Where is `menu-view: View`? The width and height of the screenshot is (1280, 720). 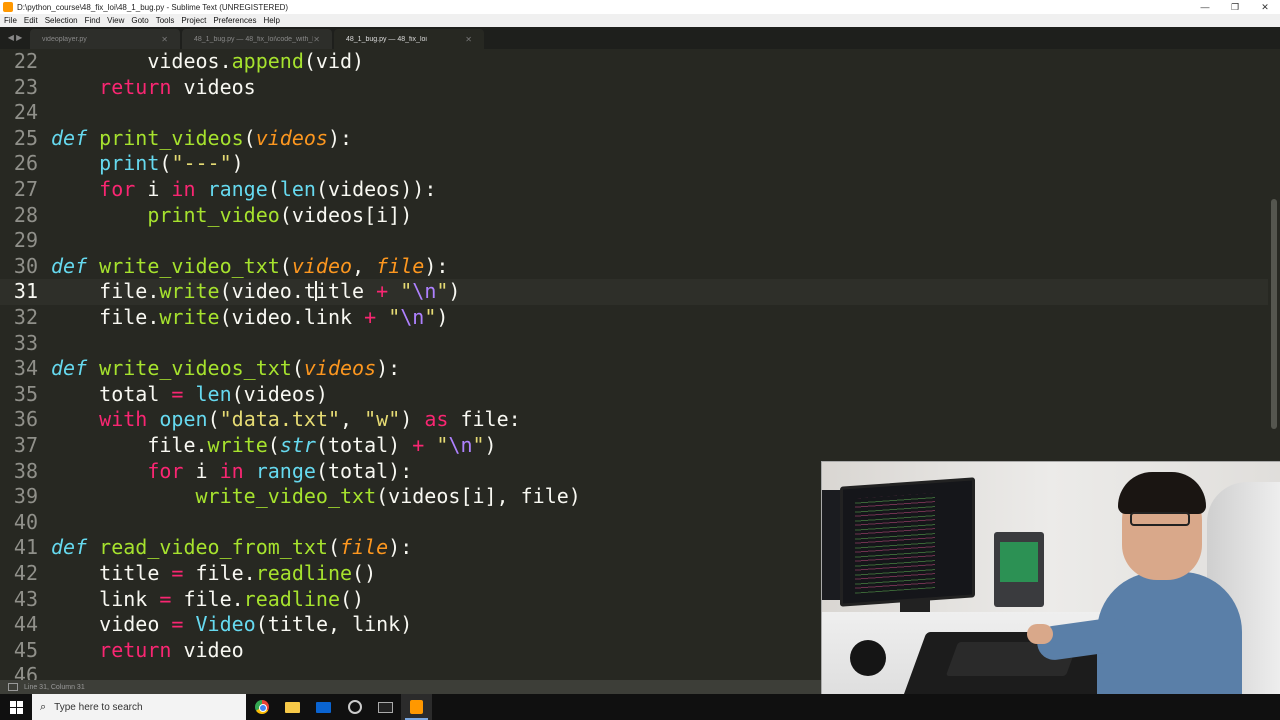 menu-view: View is located at coordinates (115, 20).